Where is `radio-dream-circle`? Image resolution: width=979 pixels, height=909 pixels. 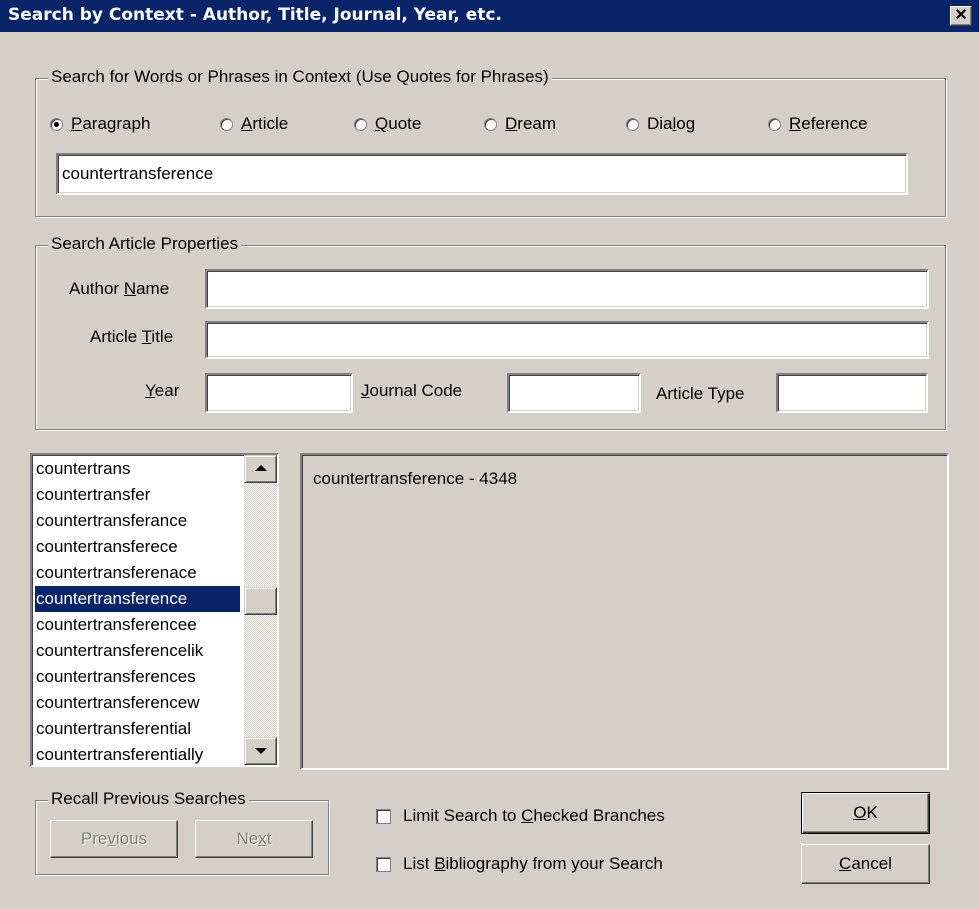 radio-dream-circle is located at coordinates (490, 124).